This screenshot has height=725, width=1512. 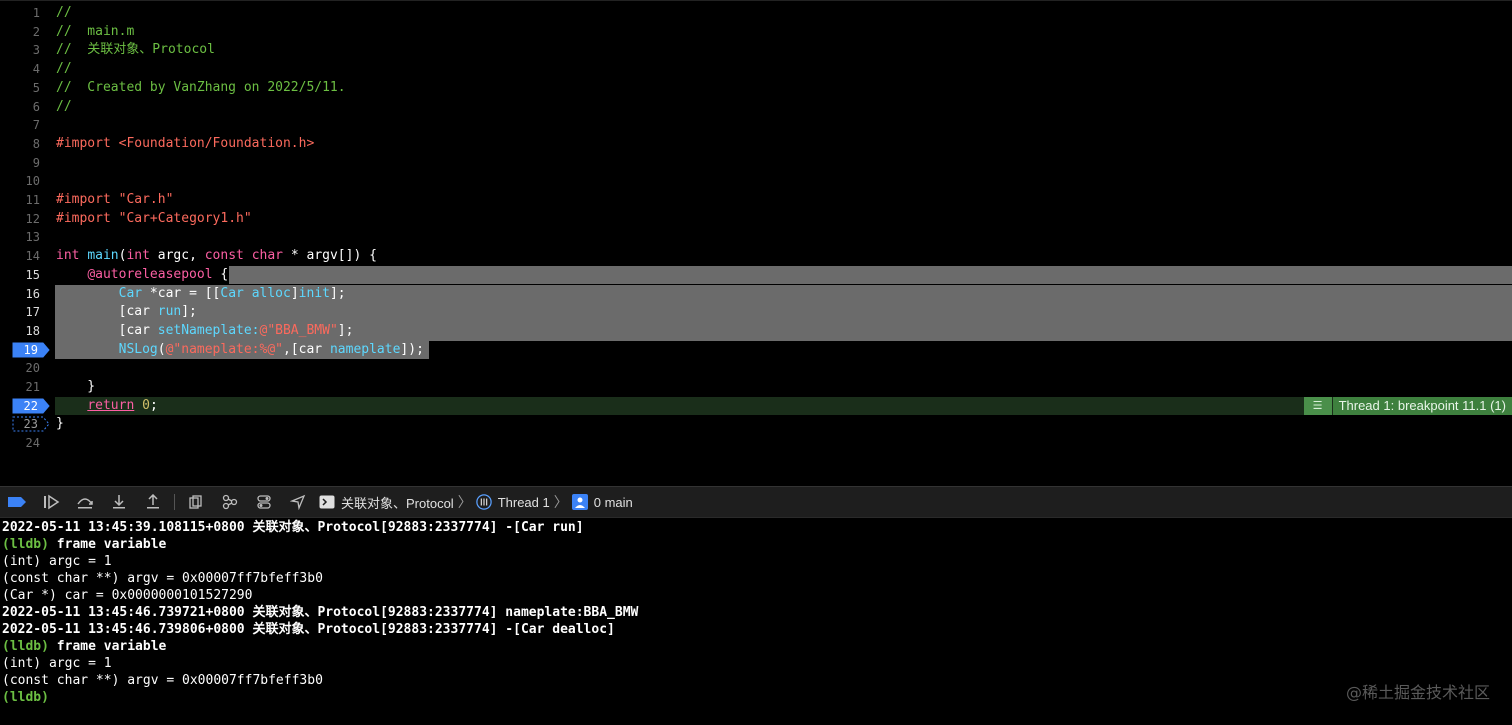 I want to click on breadcrumb-frame: 0 main, so click(x=613, y=502).